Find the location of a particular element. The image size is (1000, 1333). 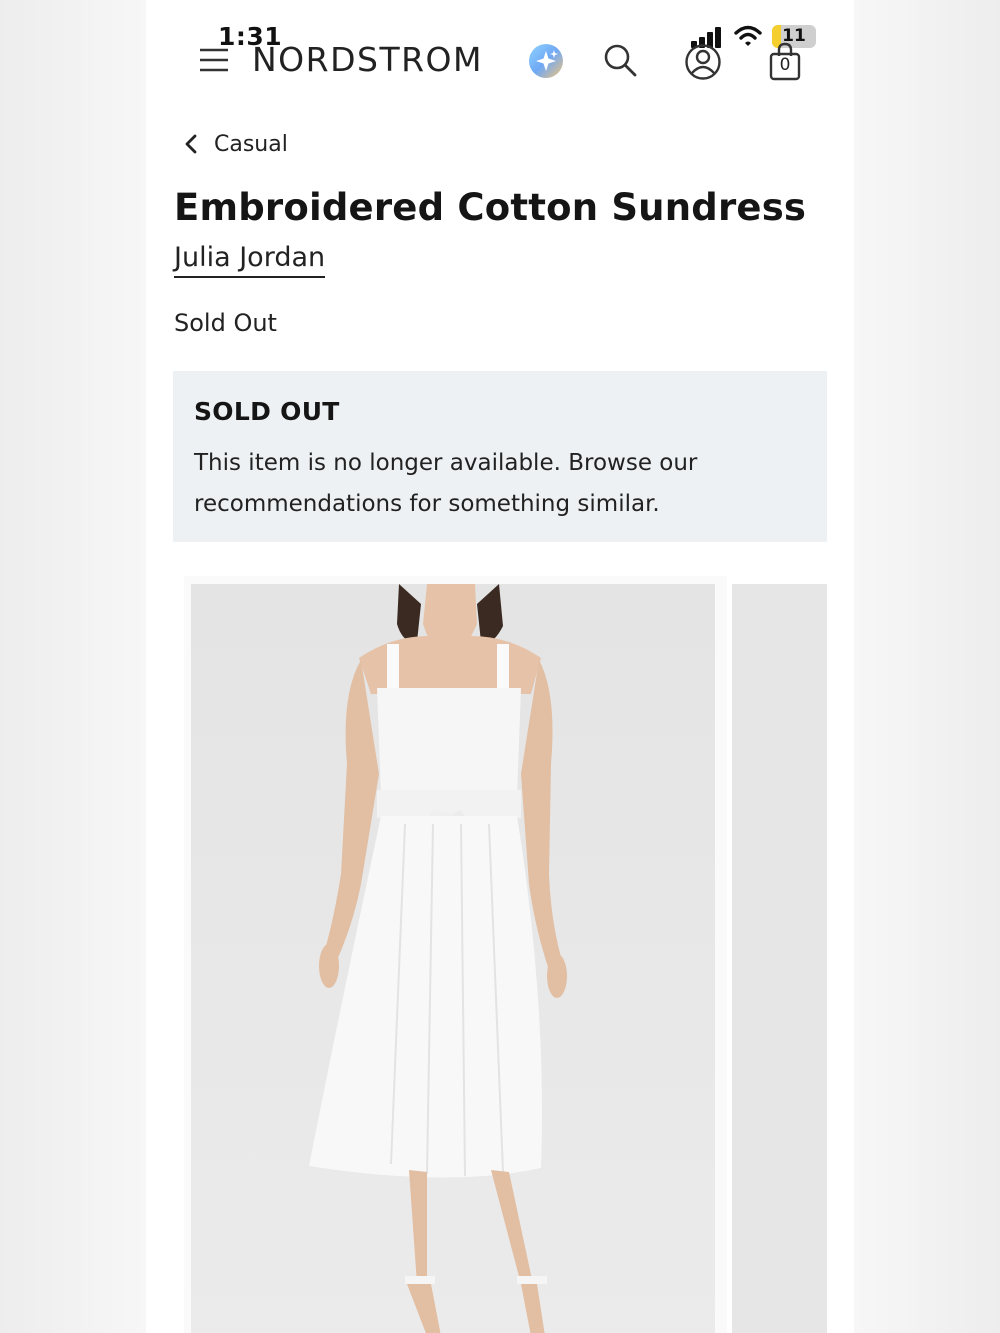

chevron-left-icon is located at coordinates (191, 144).